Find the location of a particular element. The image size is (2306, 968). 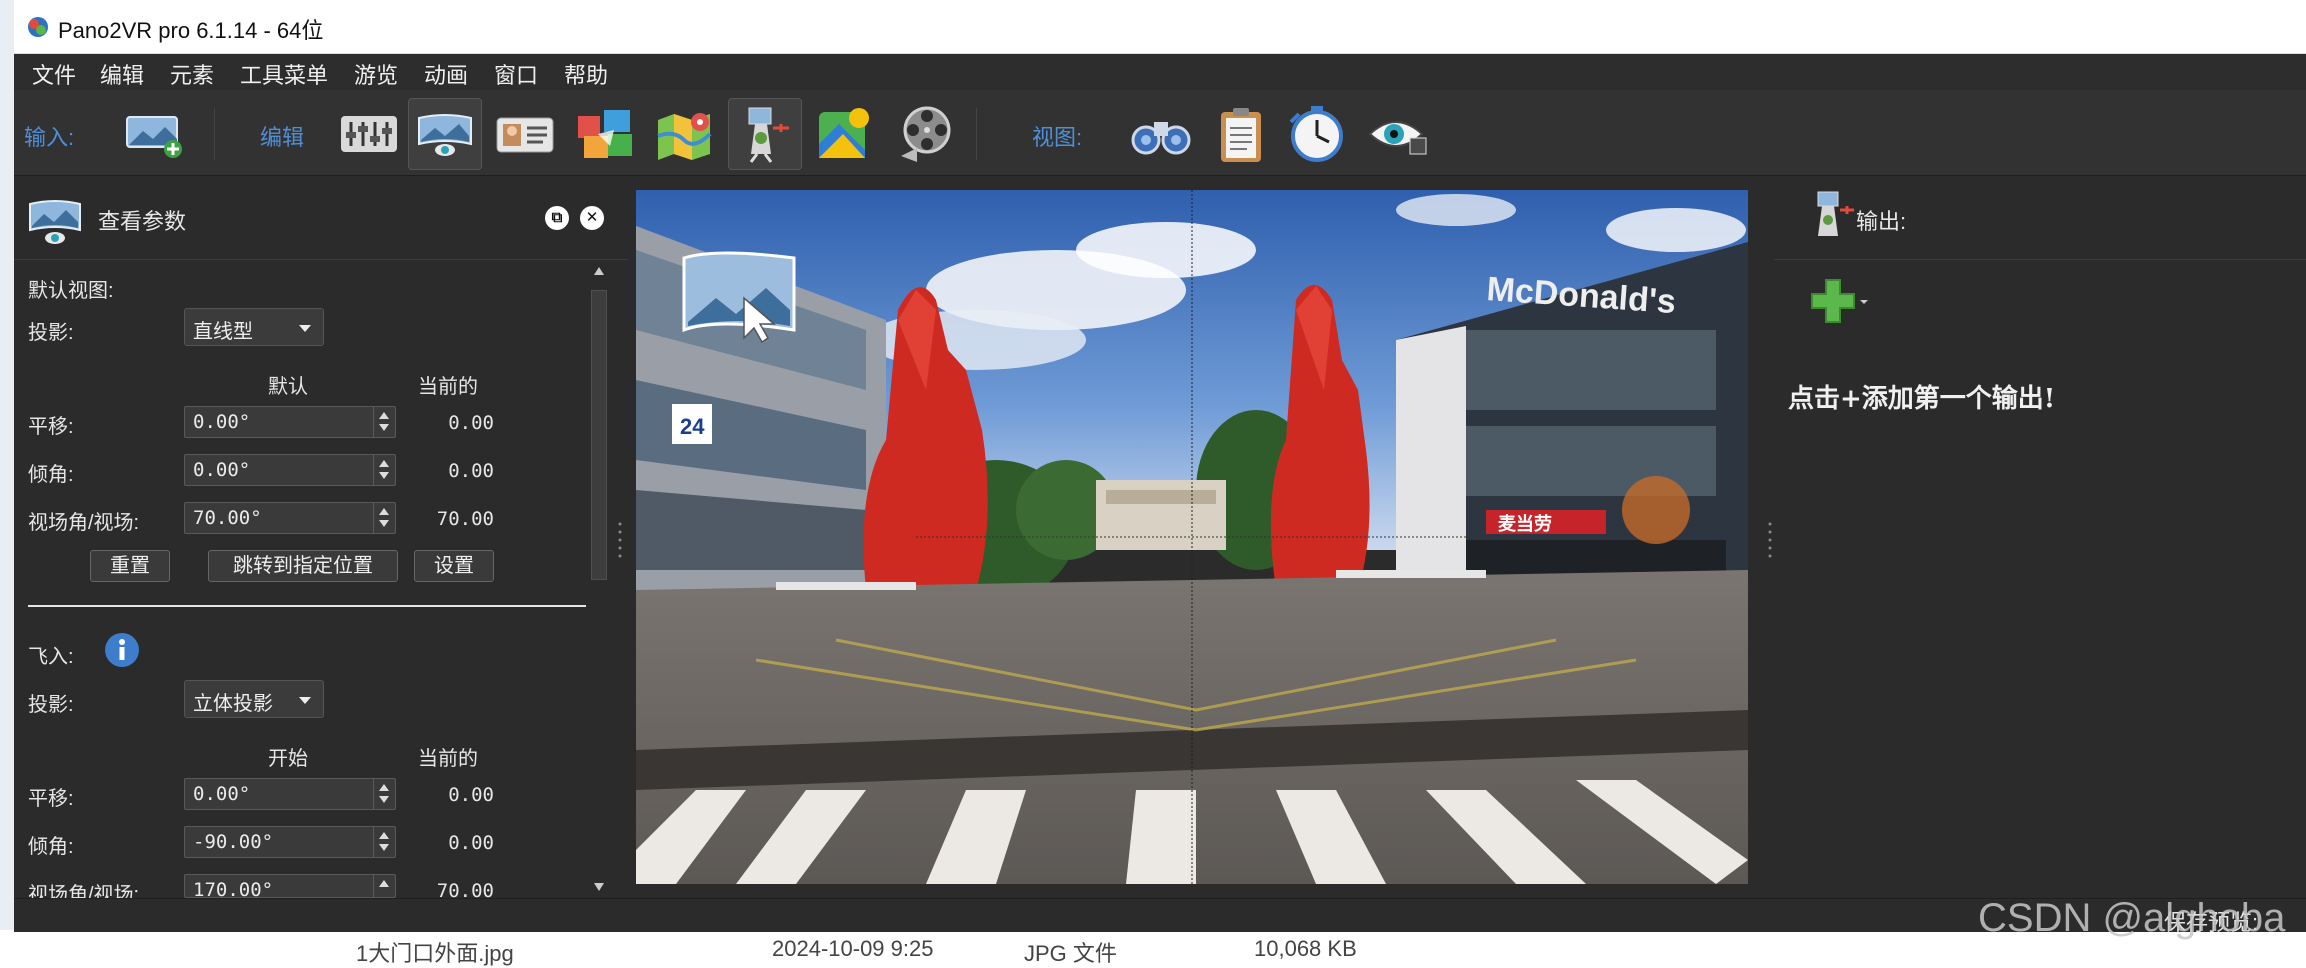

tilt-label: 倾角: is located at coordinates (51, 475).